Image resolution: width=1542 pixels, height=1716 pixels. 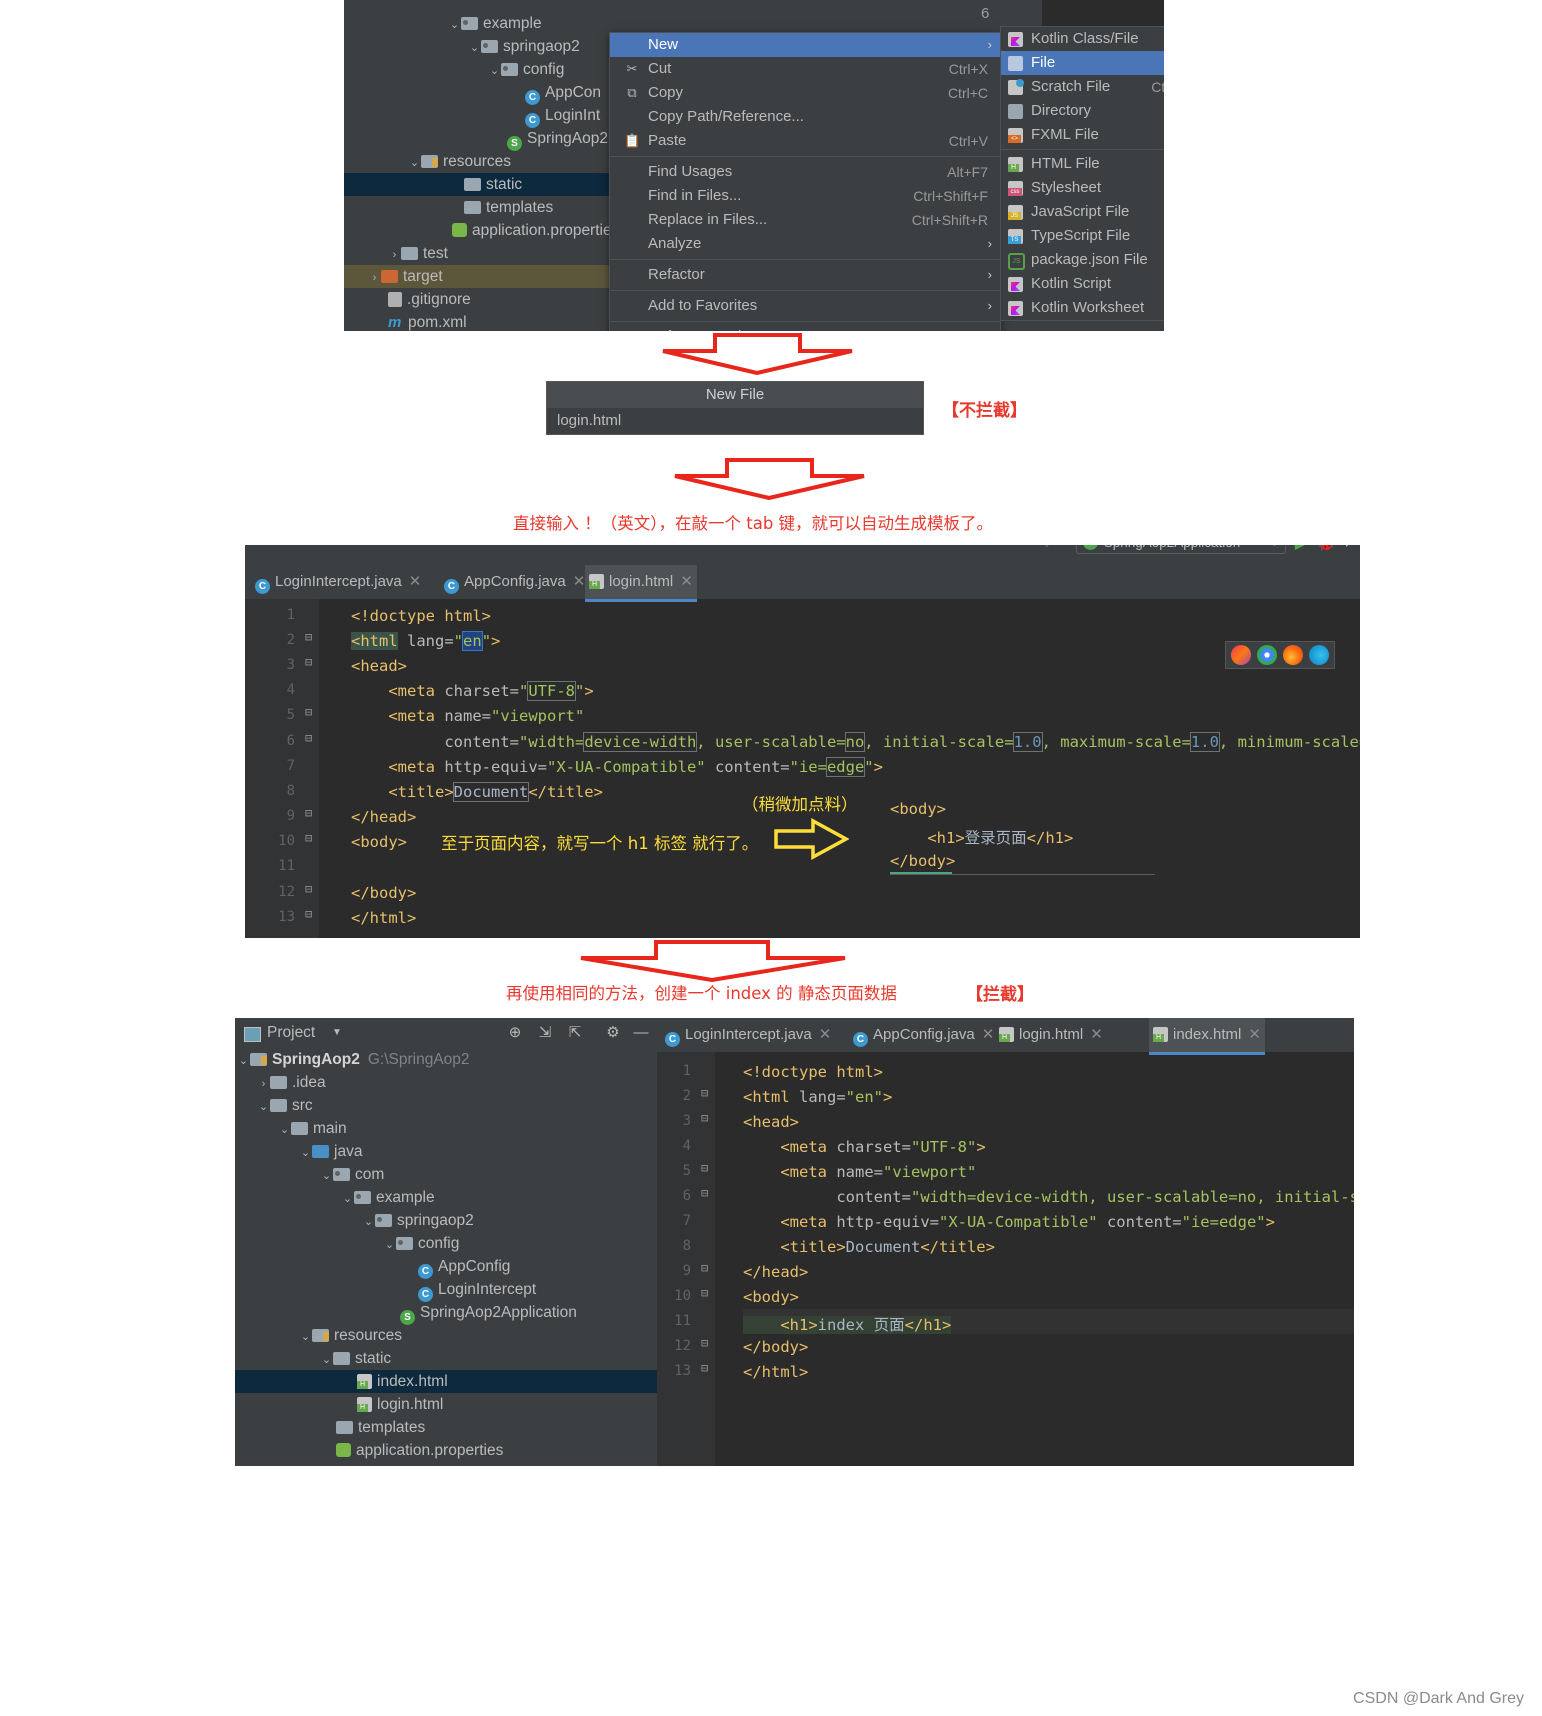 What do you see at coordinates (379, 842) in the screenshot?
I see `code-line: <body>` at bounding box center [379, 842].